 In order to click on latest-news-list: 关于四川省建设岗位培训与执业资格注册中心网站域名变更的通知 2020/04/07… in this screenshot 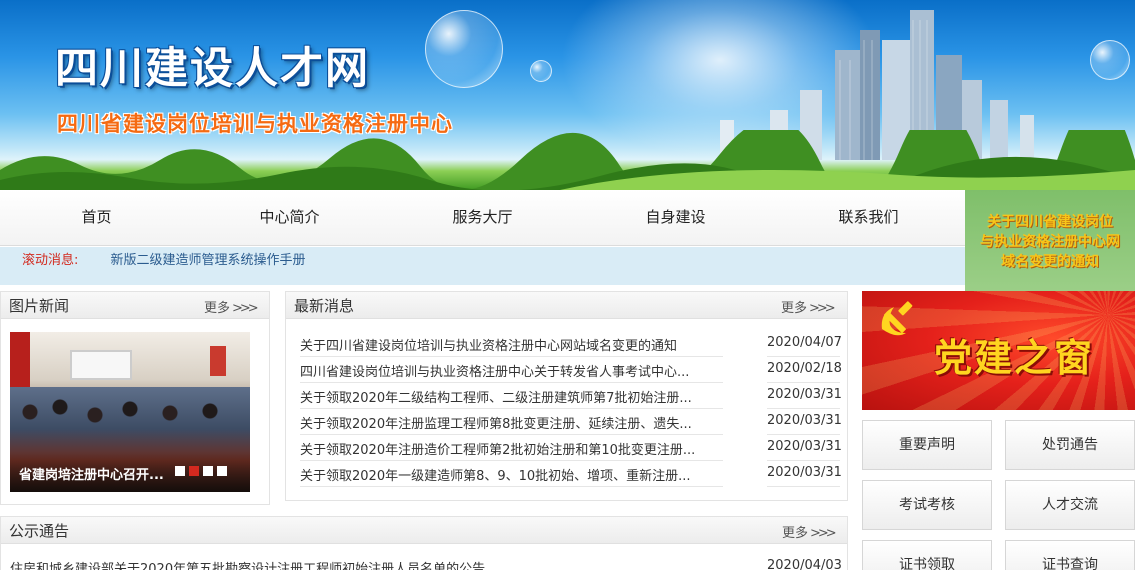, I will do `click(571, 409)`.